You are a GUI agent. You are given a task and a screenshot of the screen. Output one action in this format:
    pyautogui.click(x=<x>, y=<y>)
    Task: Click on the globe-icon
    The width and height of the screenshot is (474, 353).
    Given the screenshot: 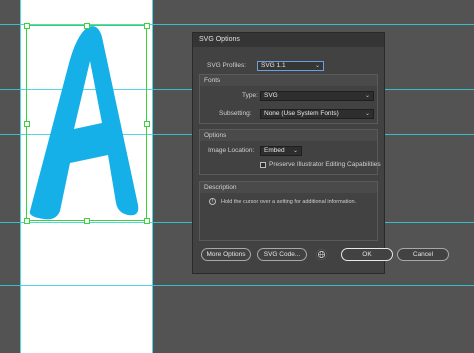 What is the action you would take?
    pyautogui.click(x=321, y=254)
    